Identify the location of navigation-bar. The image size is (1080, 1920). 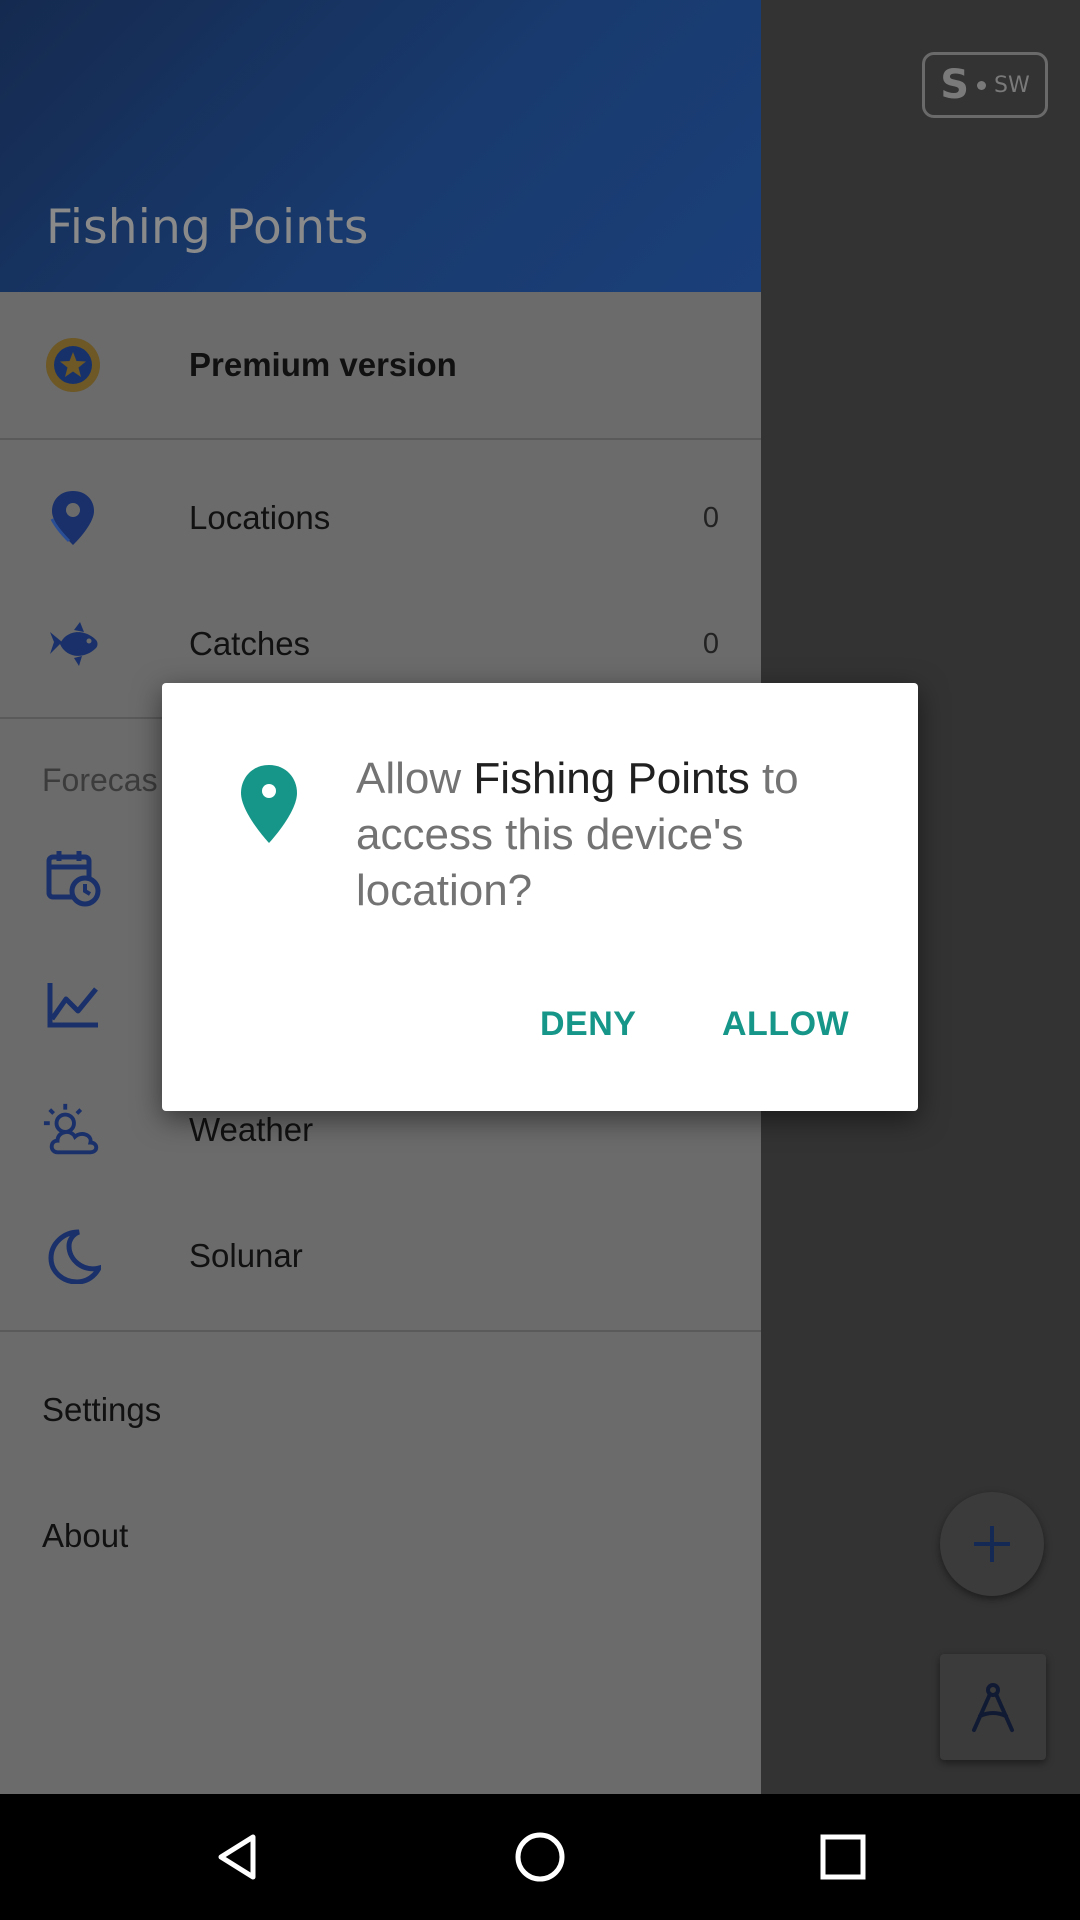
(540, 1857).